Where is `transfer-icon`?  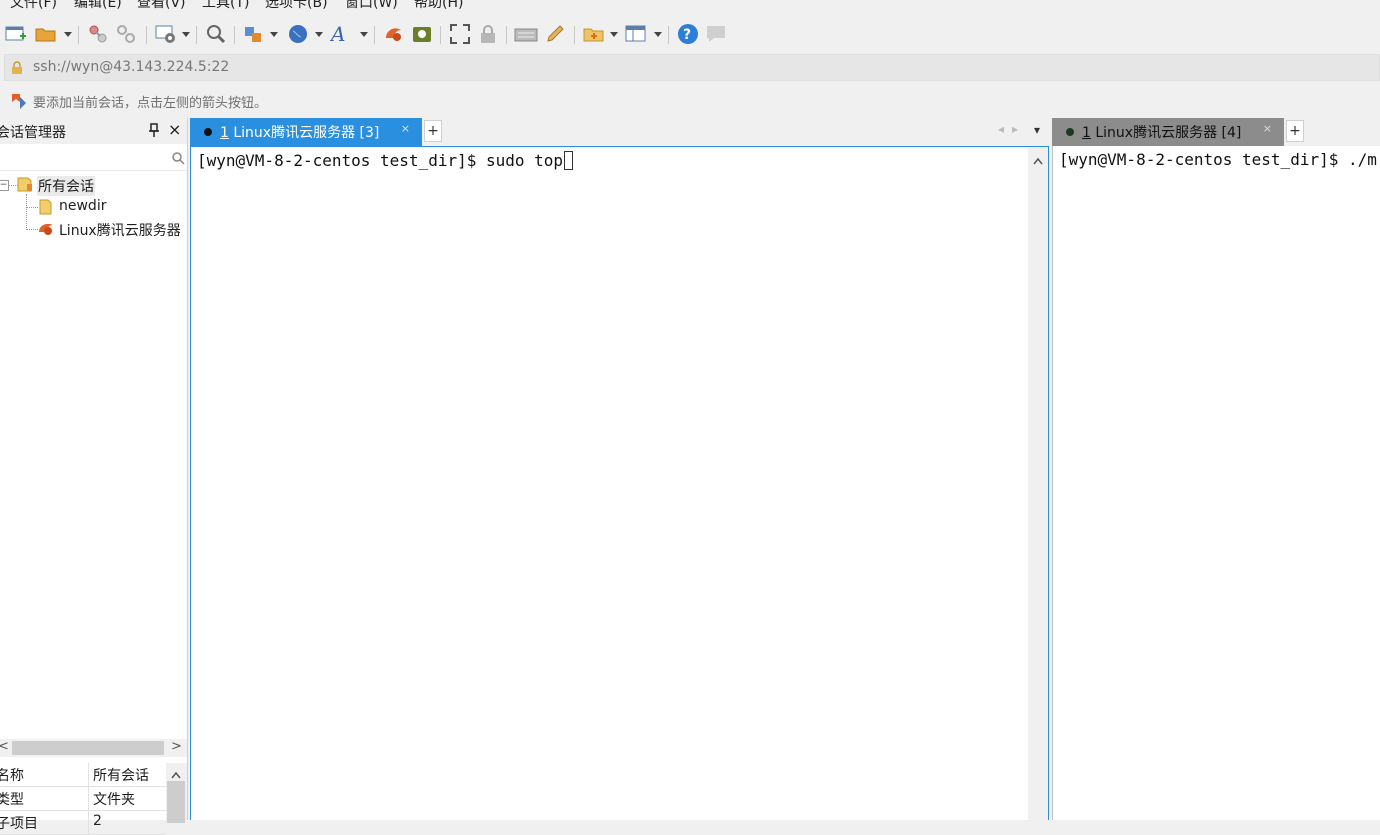
transfer-icon is located at coordinates (254, 34).